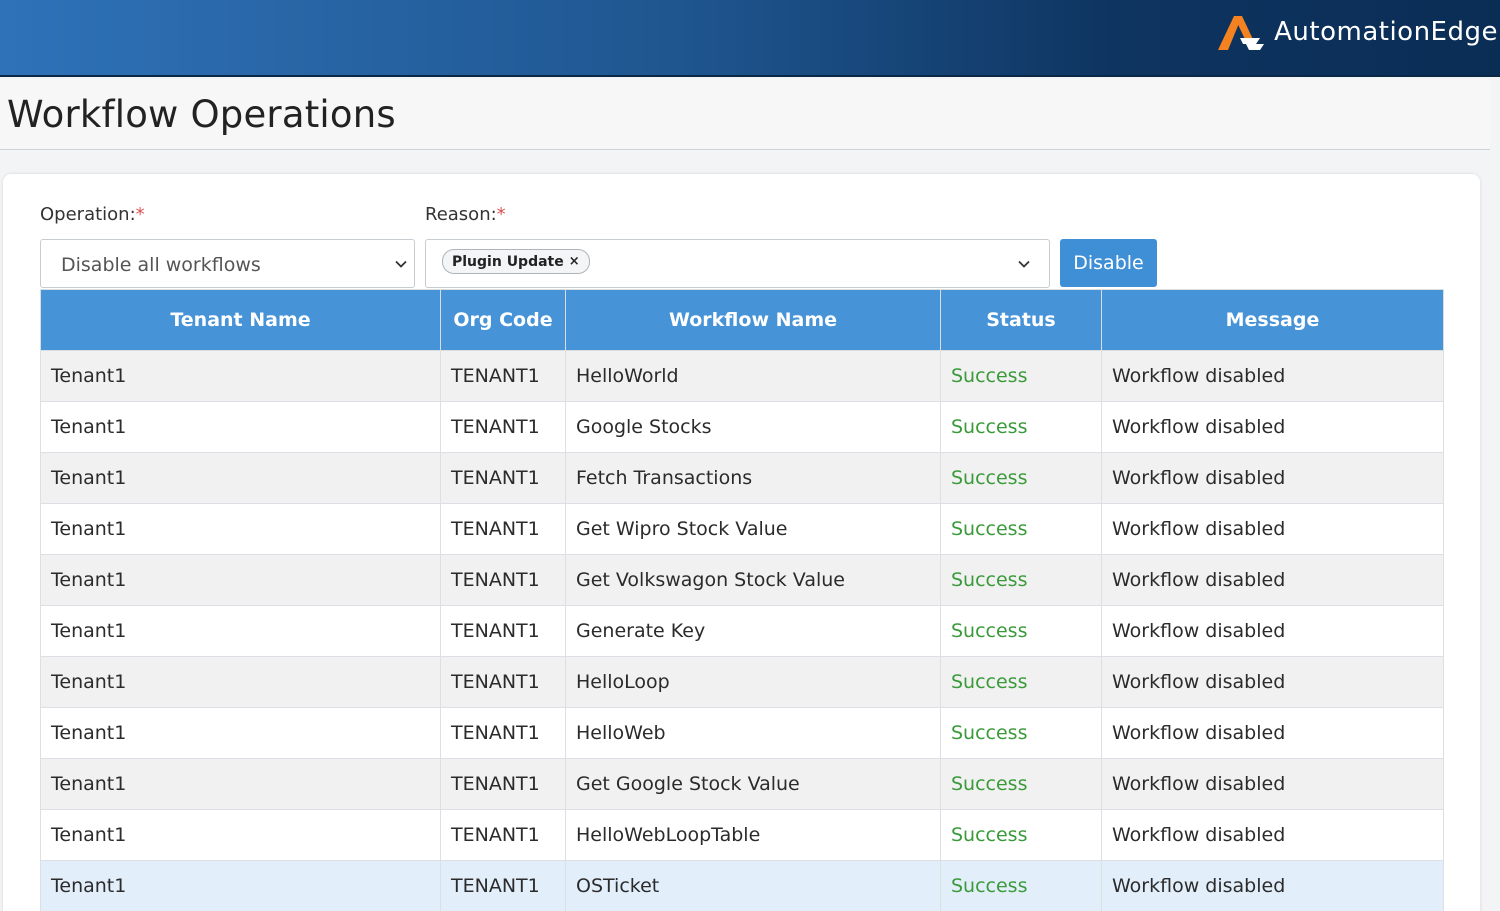 Image resolution: width=1500 pixels, height=911 pixels. Describe the element at coordinates (753, 631) in the screenshot. I see `workflow-name-cell: Generate Key` at that location.